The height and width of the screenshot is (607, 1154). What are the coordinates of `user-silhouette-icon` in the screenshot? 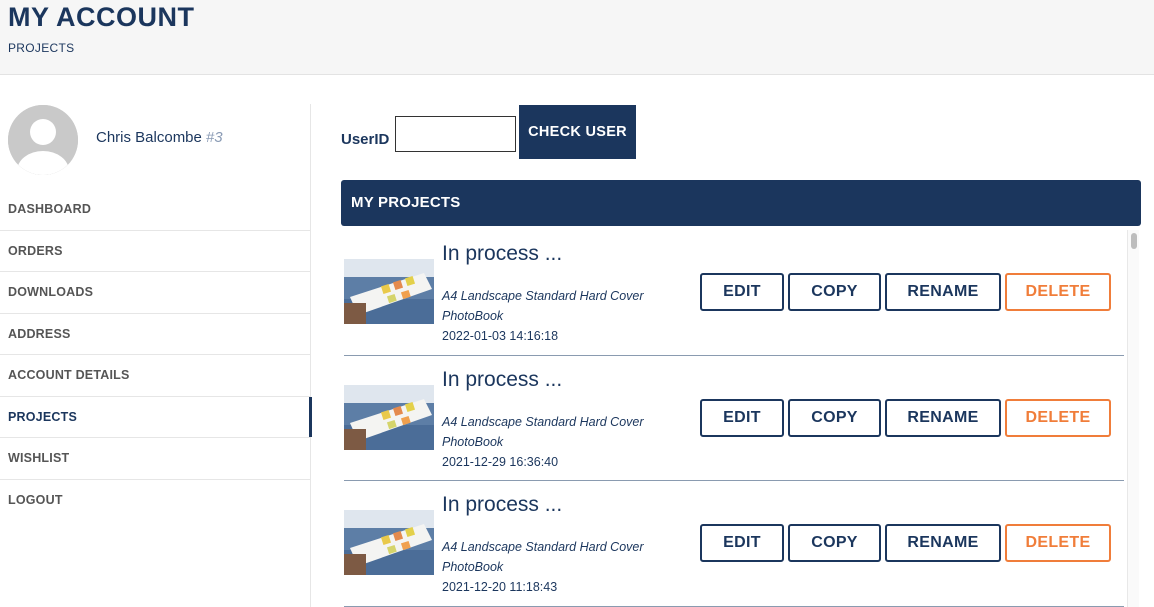 It's located at (43, 140).